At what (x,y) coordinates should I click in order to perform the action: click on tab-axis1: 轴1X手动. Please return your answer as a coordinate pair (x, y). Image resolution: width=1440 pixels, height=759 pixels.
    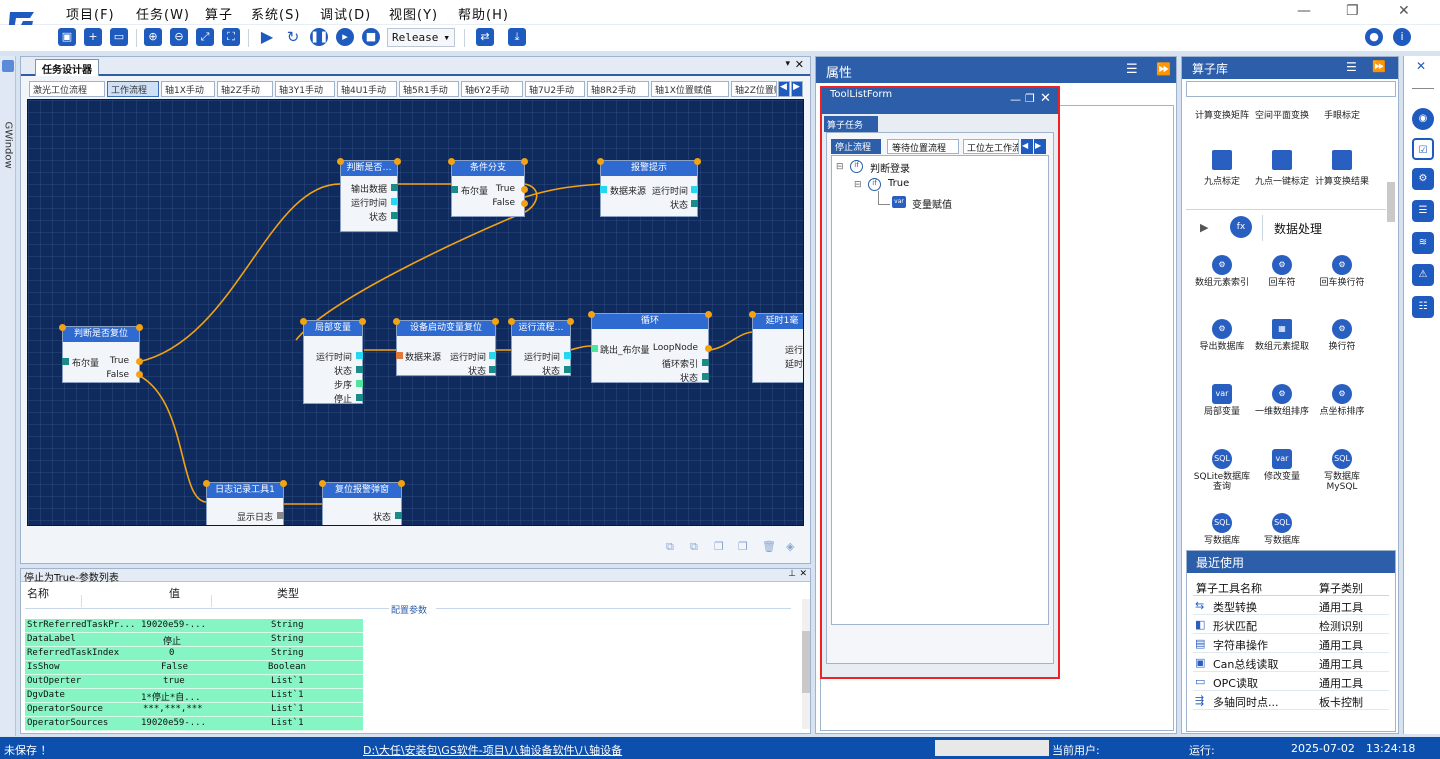
    Looking at the image, I should click on (188, 89).